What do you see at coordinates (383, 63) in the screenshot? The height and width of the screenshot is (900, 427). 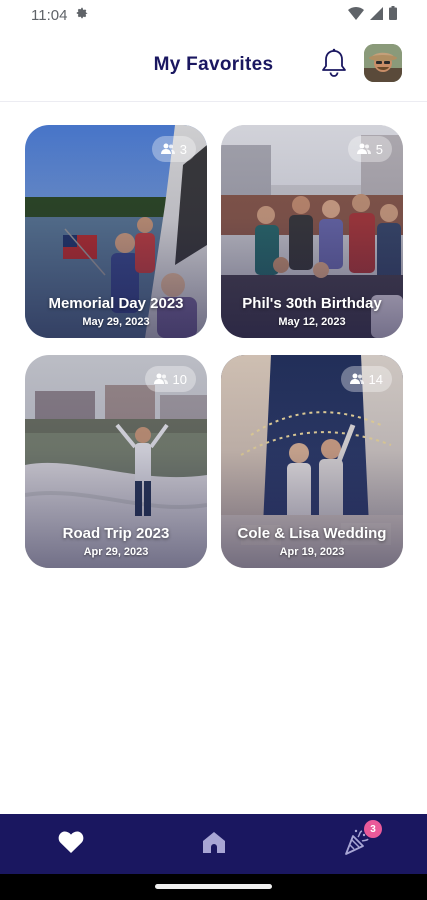 I see `avatar` at bounding box center [383, 63].